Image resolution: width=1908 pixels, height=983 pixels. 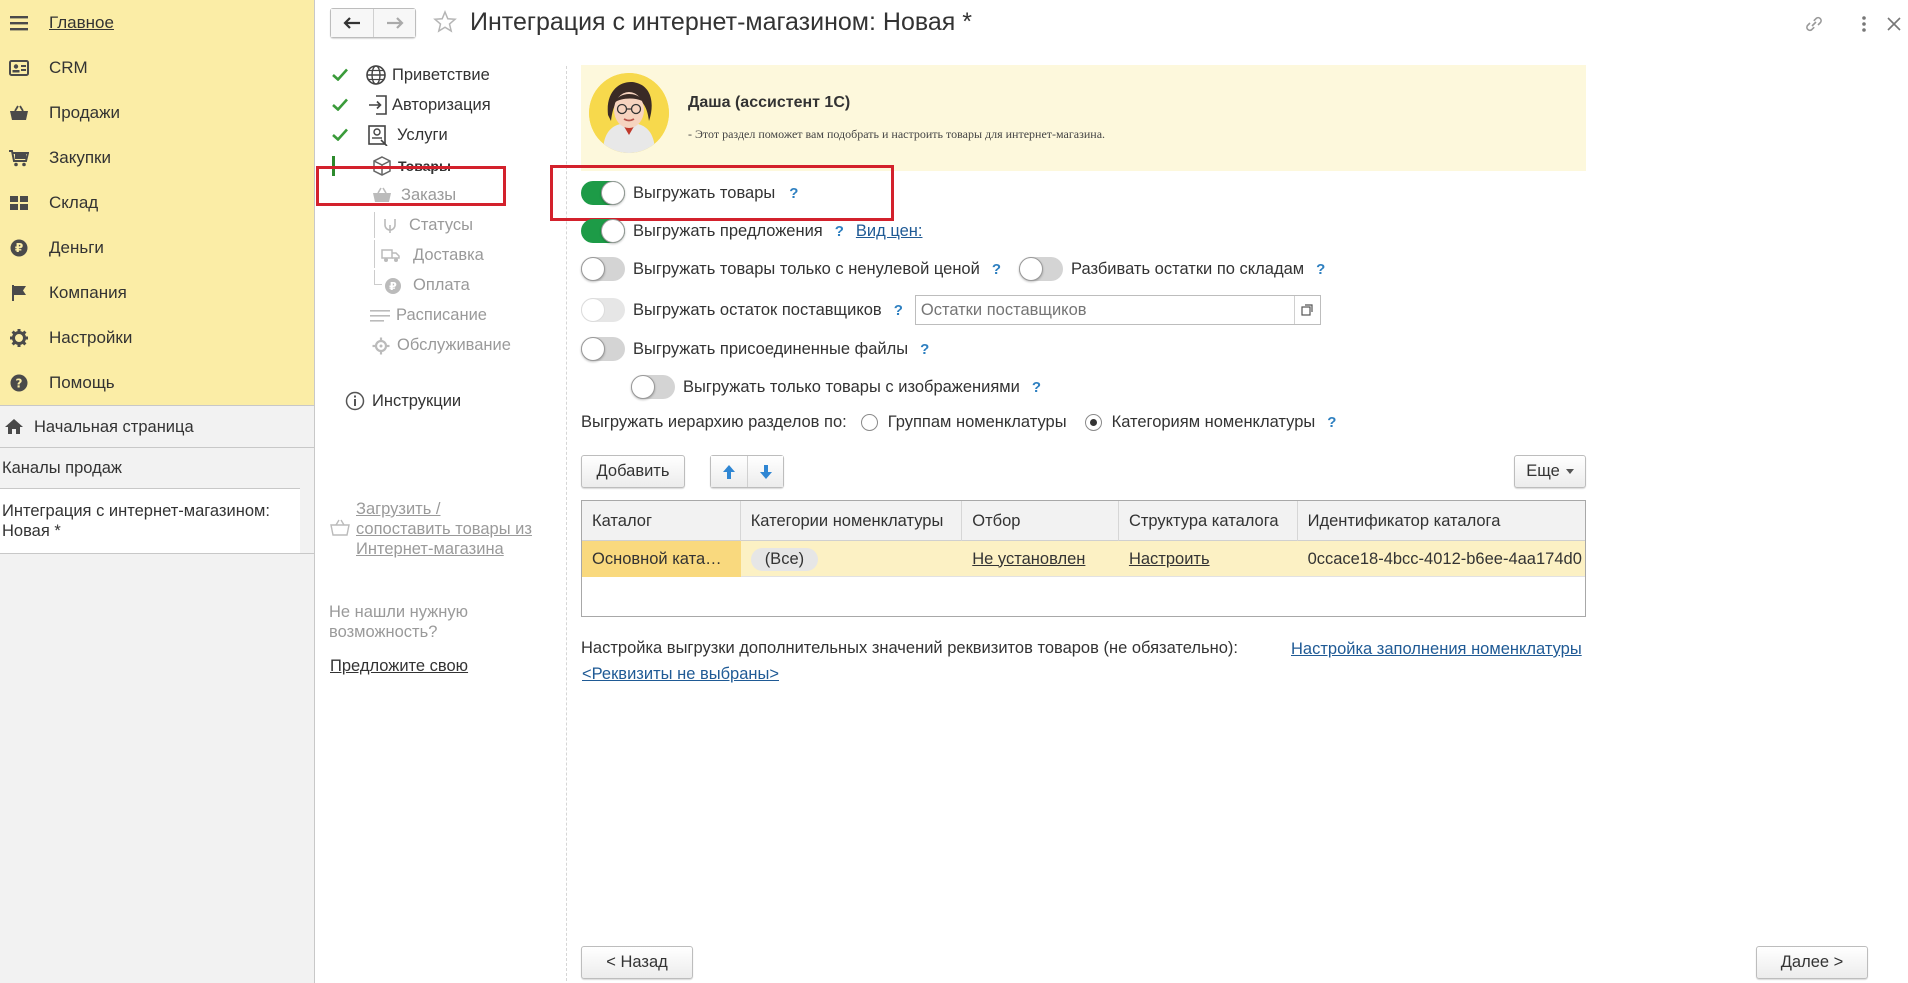 I want to click on highlight-export-goods, so click(x=722, y=193).